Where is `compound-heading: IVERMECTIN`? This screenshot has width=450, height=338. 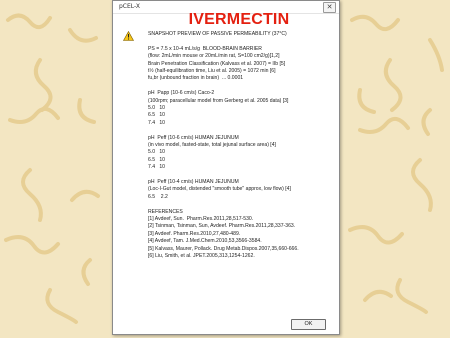
compound-heading: IVERMECTIN is located at coordinates (239, 19).